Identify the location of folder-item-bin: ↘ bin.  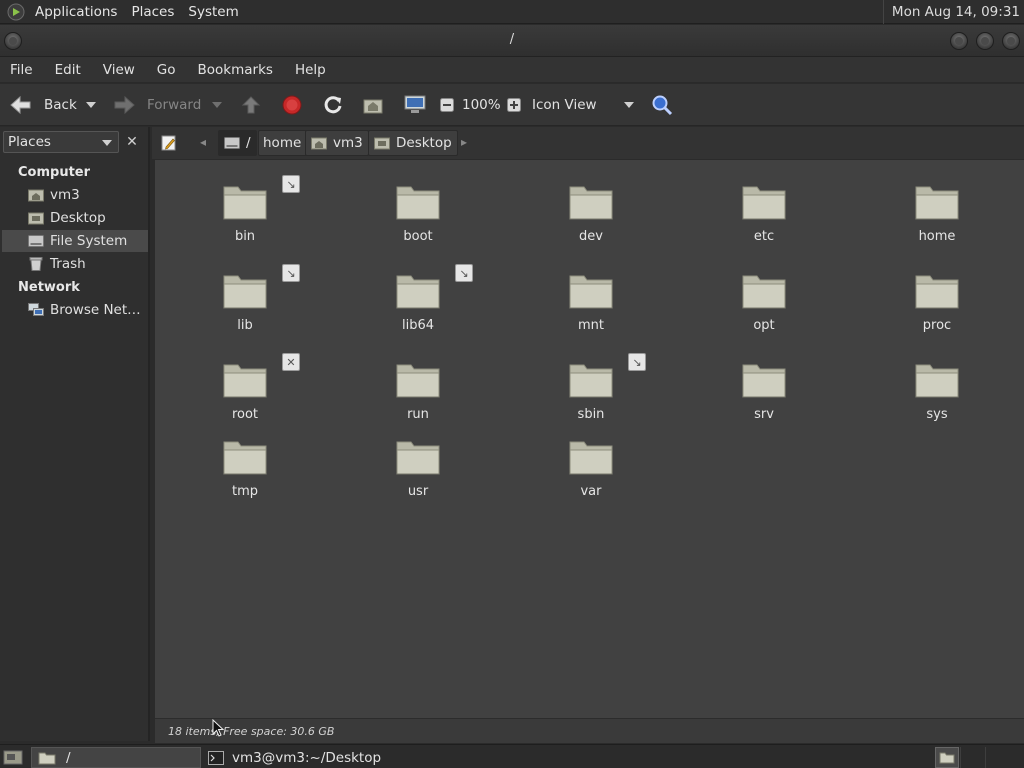
(245, 219).